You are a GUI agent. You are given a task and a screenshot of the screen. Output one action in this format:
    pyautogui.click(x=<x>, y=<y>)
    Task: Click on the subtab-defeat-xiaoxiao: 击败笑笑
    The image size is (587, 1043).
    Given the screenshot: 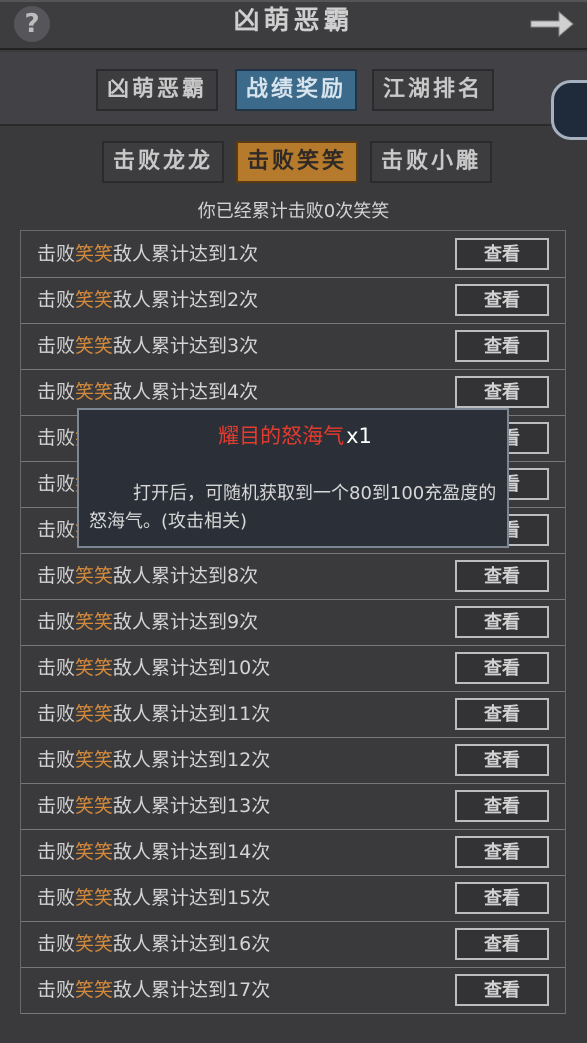 What is the action you would take?
    pyautogui.click(x=297, y=162)
    